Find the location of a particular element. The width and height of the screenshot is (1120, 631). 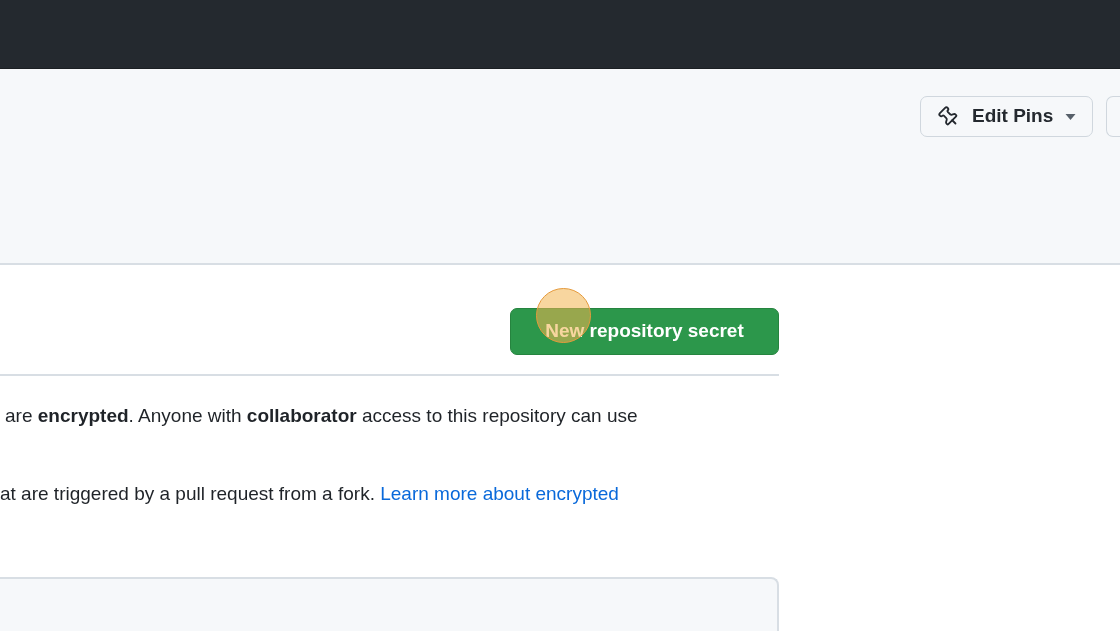

caret-icon is located at coordinates (1071, 116).